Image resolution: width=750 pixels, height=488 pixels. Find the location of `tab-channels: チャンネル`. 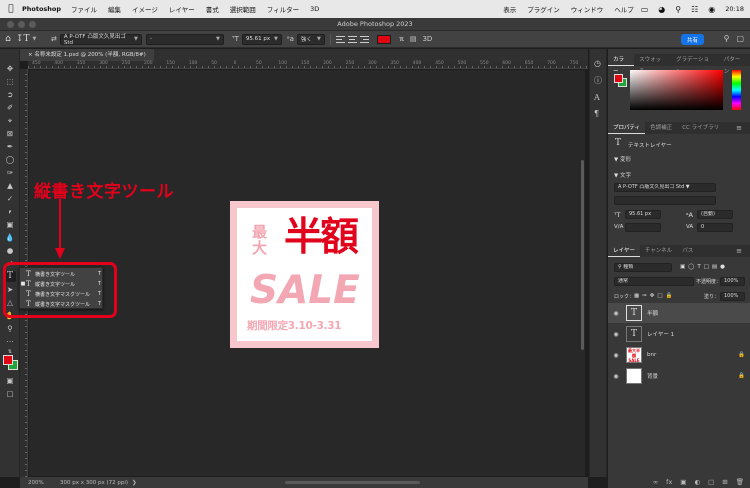

tab-channels: チャンネル is located at coordinates (658, 251).